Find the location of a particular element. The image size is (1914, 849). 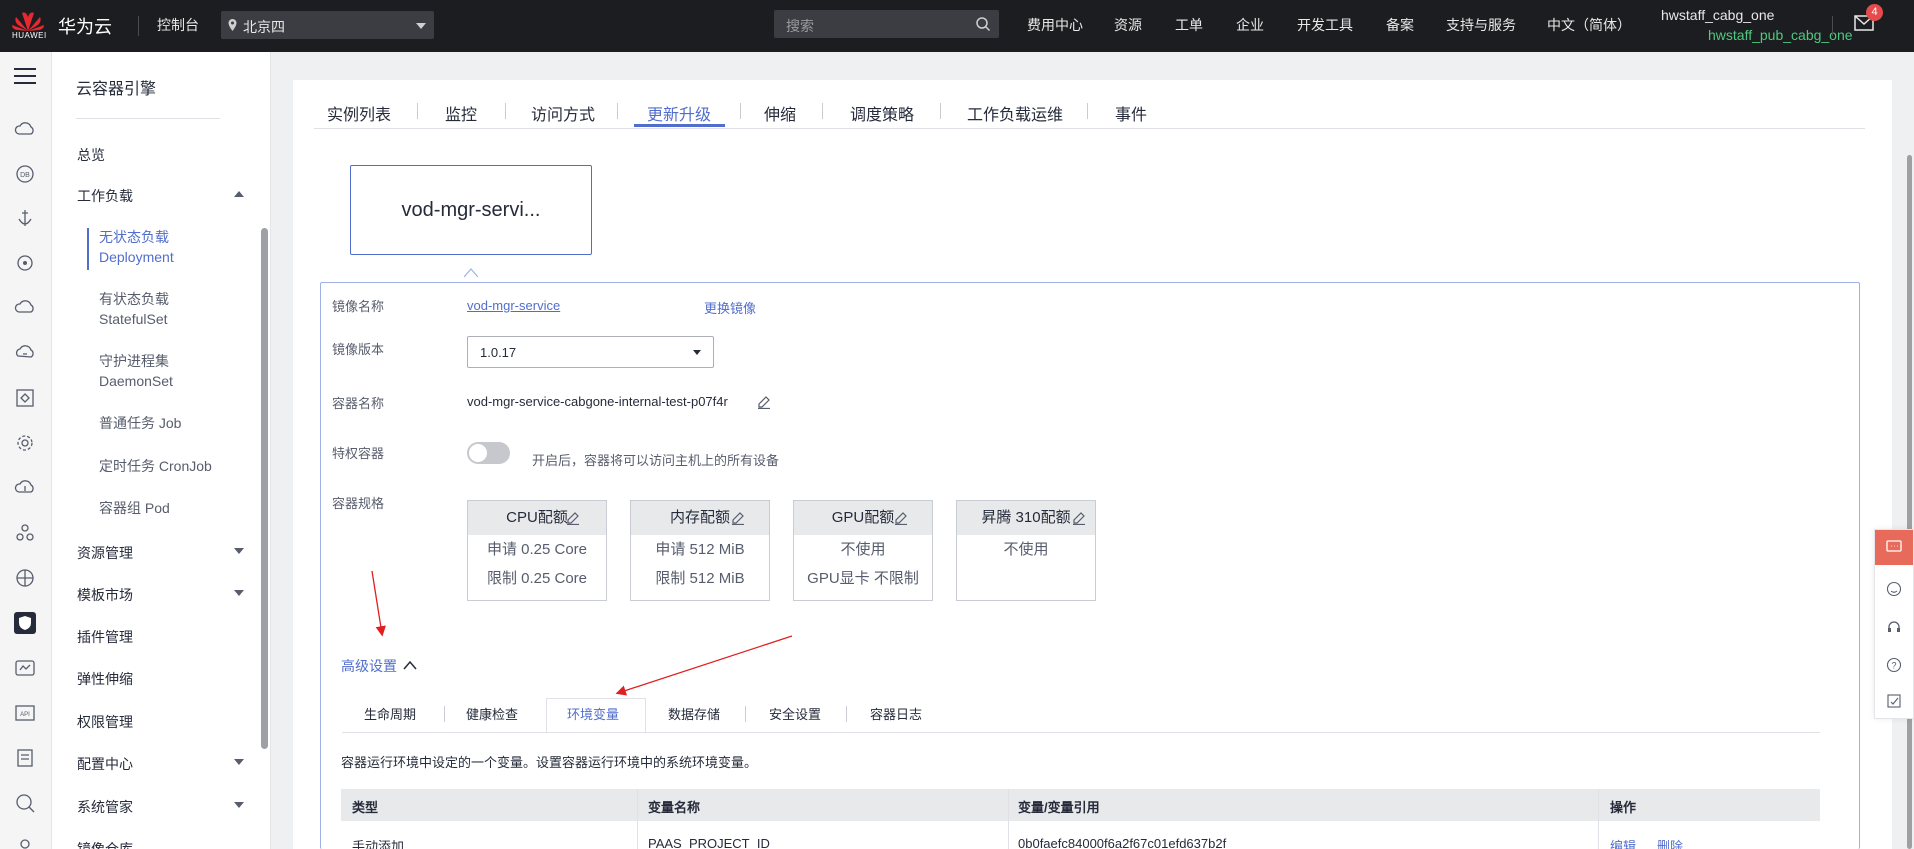

svg-text: API is located at coordinates (25, 715).